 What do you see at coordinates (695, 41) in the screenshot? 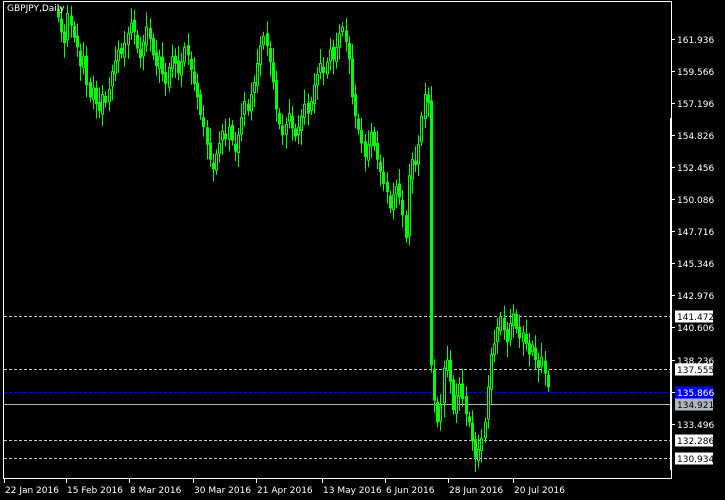
I see `price-tick-label: 161.936` at bounding box center [695, 41].